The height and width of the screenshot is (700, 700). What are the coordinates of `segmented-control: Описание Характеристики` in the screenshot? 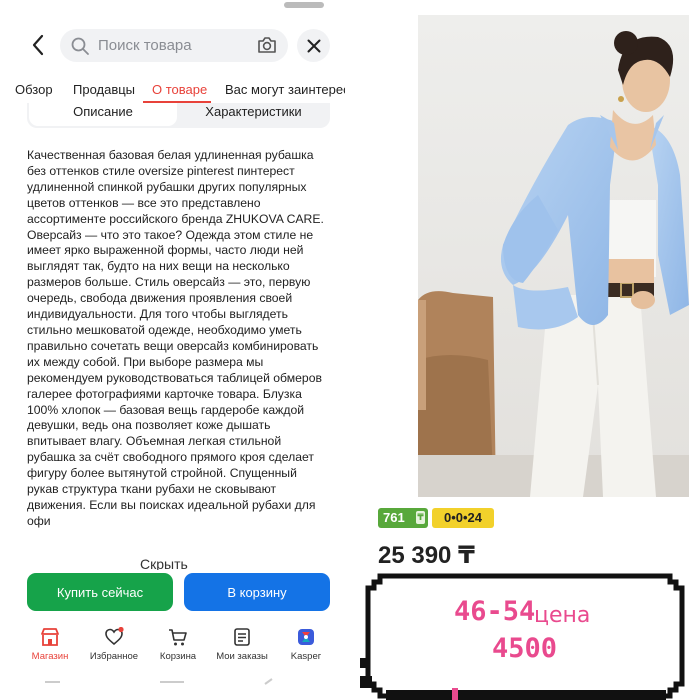 It's located at (178, 115).